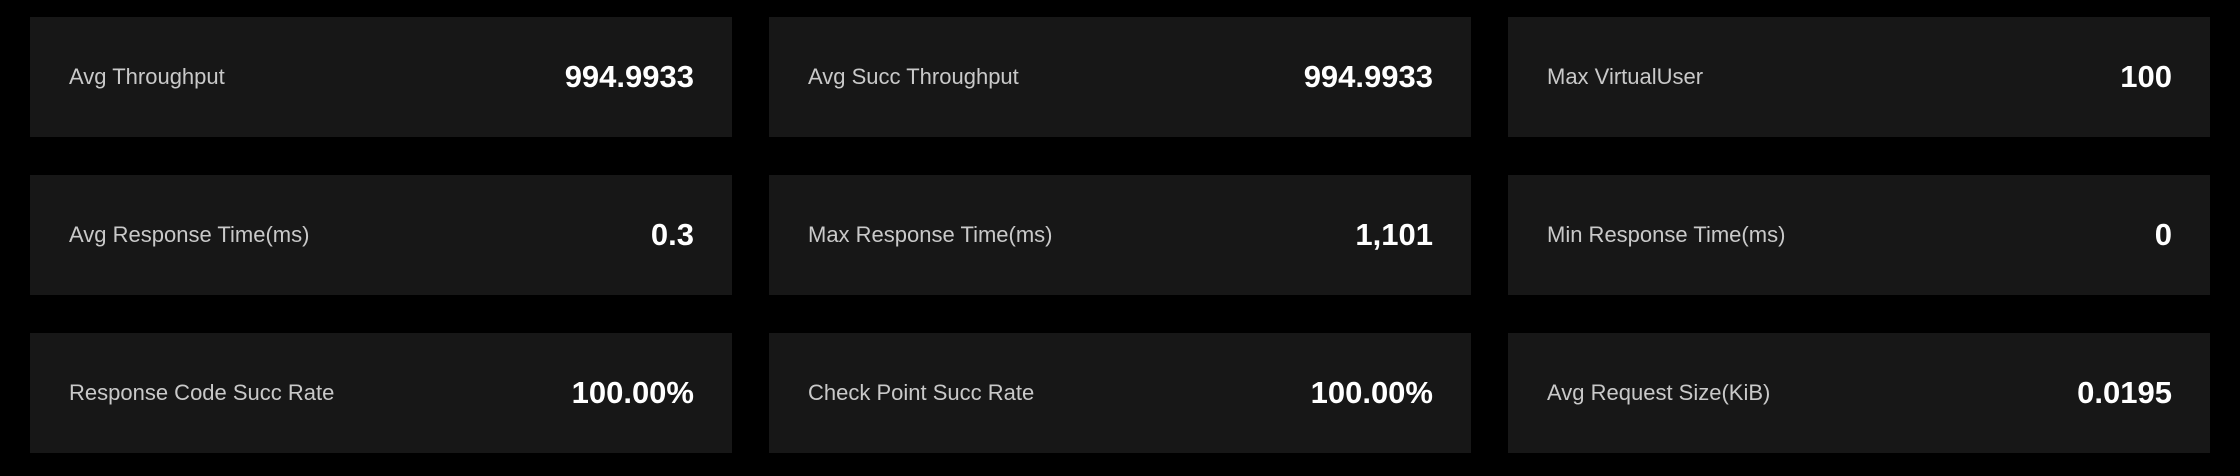  Describe the element at coordinates (921, 392) in the screenshot. I see `metric-label: Check Point Succ Rate` at that location.